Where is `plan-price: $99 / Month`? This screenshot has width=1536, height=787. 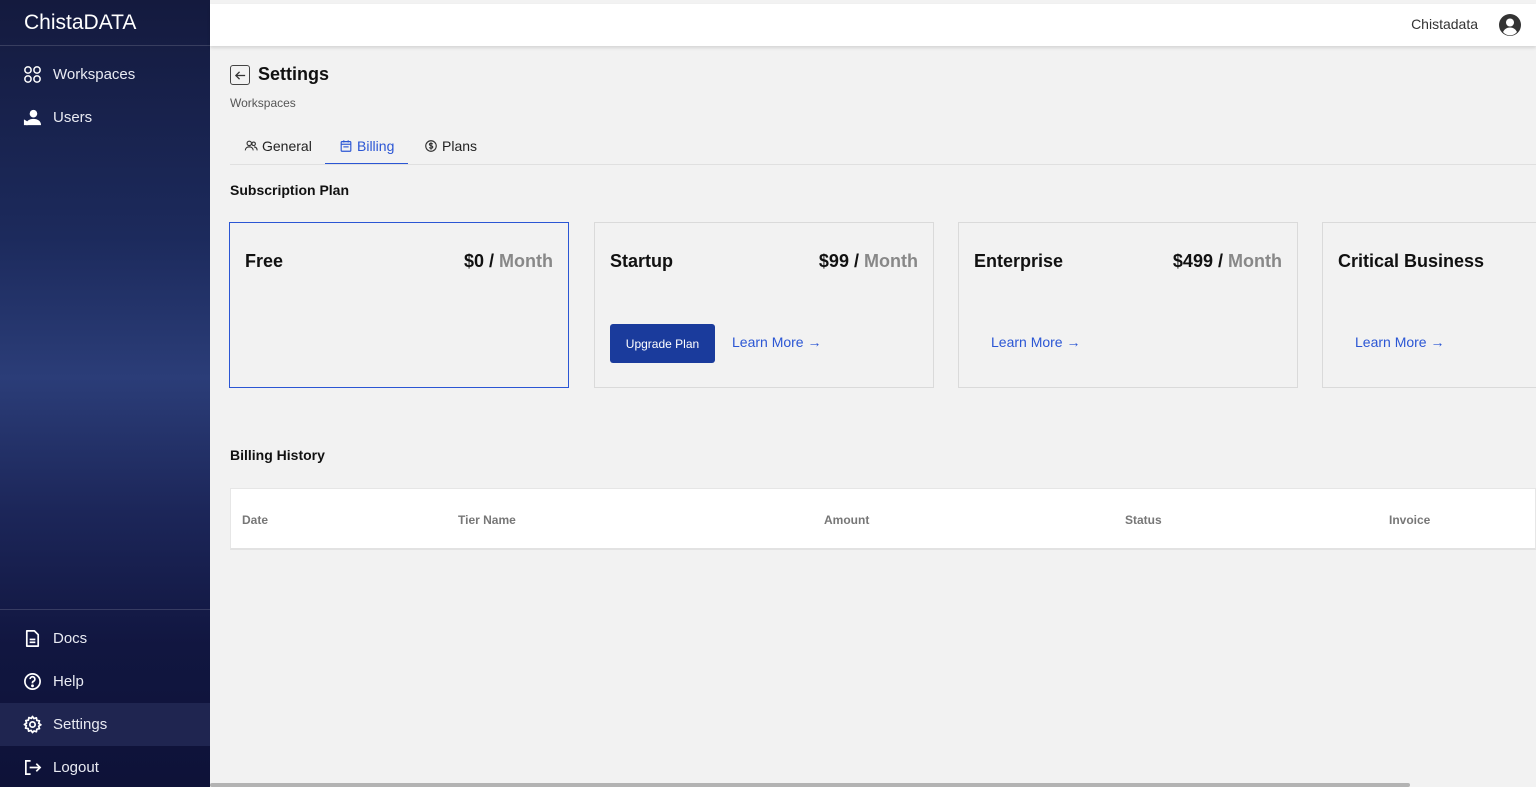
plan-price: $99 / Month is located at coordinates (868, 261).